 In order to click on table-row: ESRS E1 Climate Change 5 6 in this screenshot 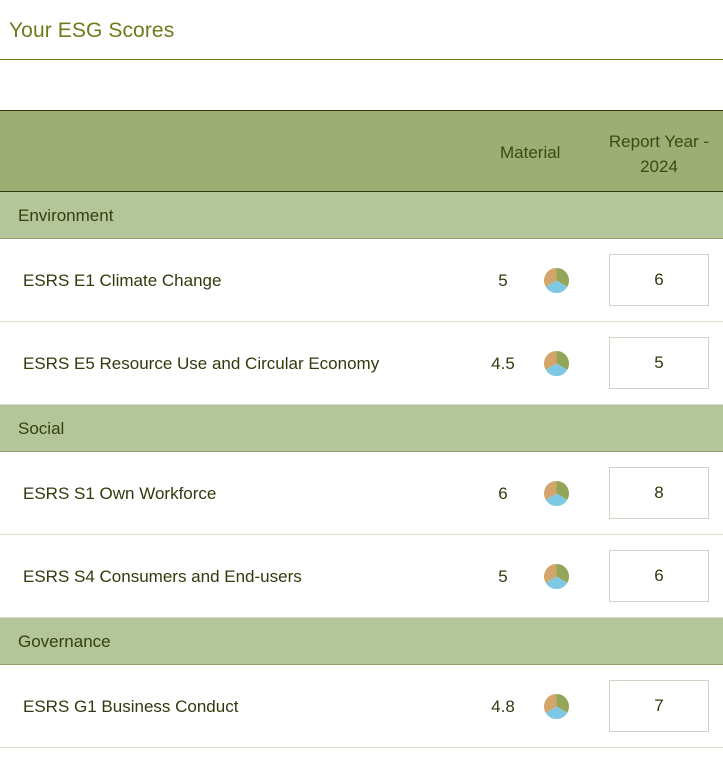, I will do `click(361, 280)`.